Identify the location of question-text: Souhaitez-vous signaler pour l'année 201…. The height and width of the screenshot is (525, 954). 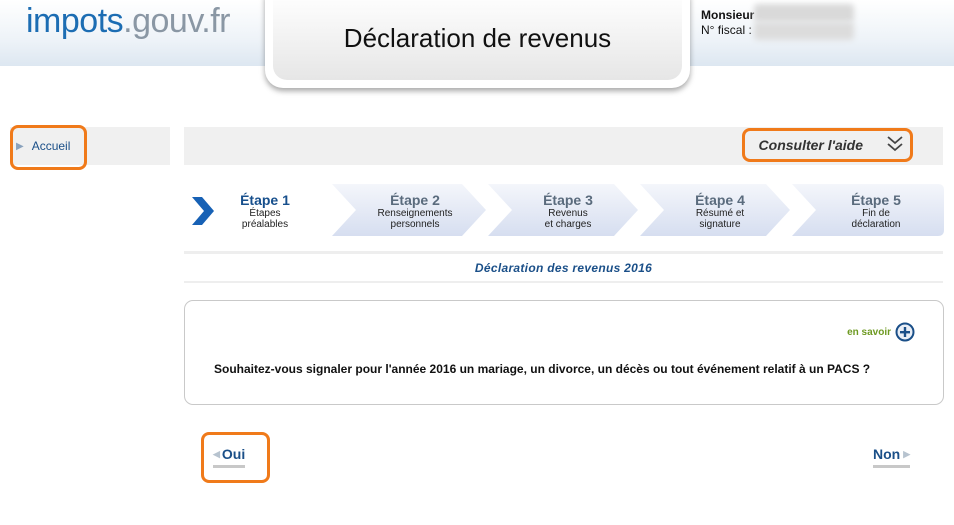
(542, 369).